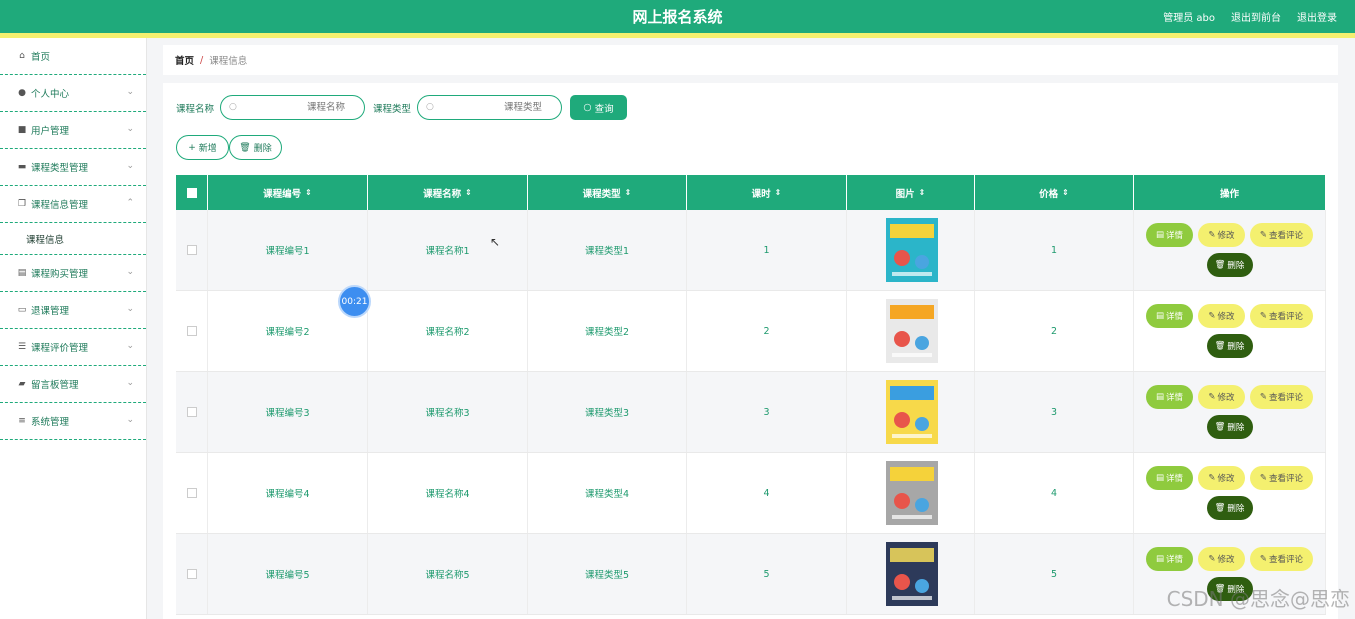 This screenshot has height=619, width=1355. I want to click on cell-code: 课程编号3, so click(288, 412).